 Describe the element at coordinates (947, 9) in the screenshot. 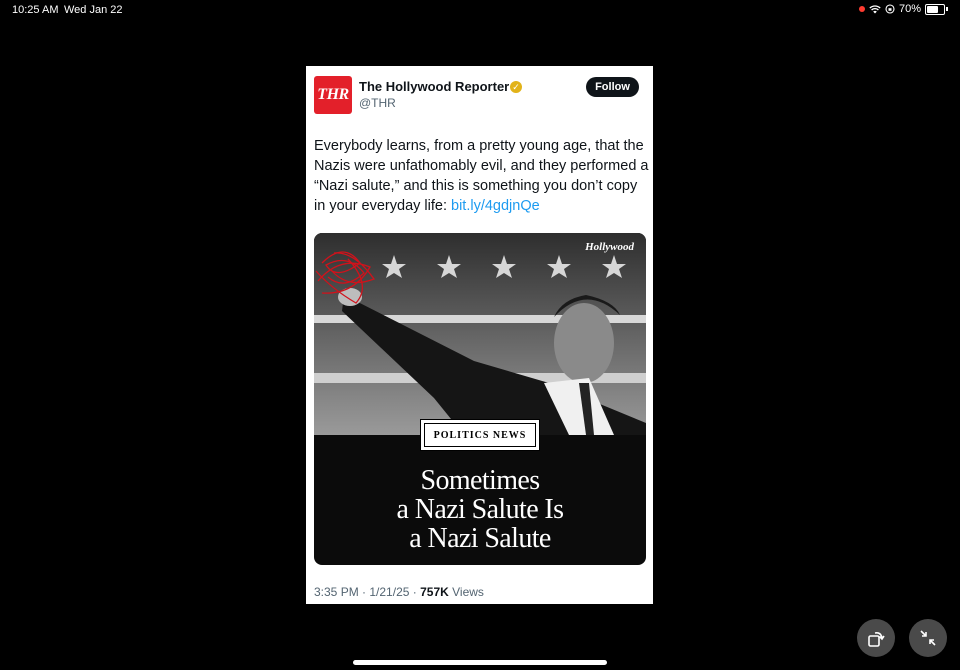

I see `battery-tip` at that location.